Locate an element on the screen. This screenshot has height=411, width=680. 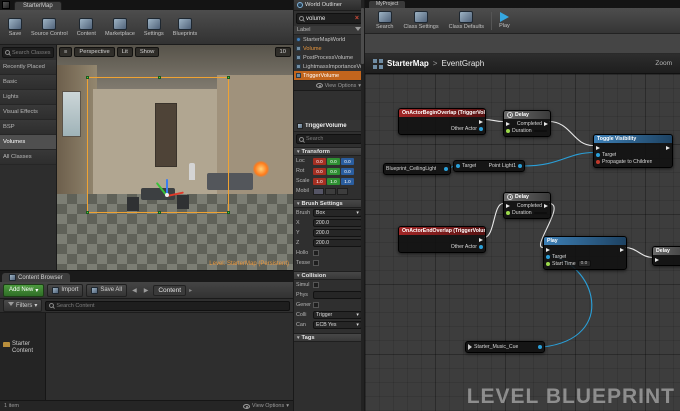
forward-button: ▶ is located at coordinates (146, 290).